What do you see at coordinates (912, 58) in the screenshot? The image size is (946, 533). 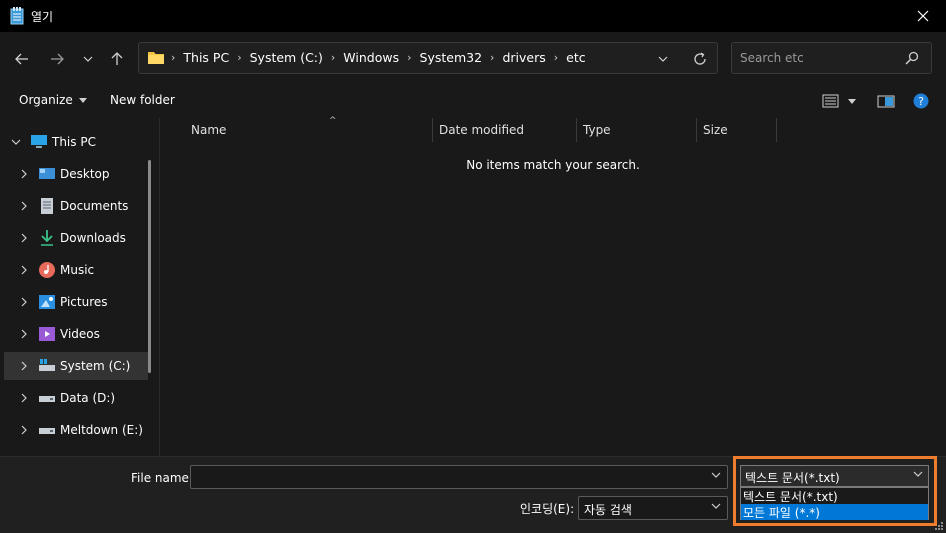 I see `search-icon` at bounding box center [912, 58].